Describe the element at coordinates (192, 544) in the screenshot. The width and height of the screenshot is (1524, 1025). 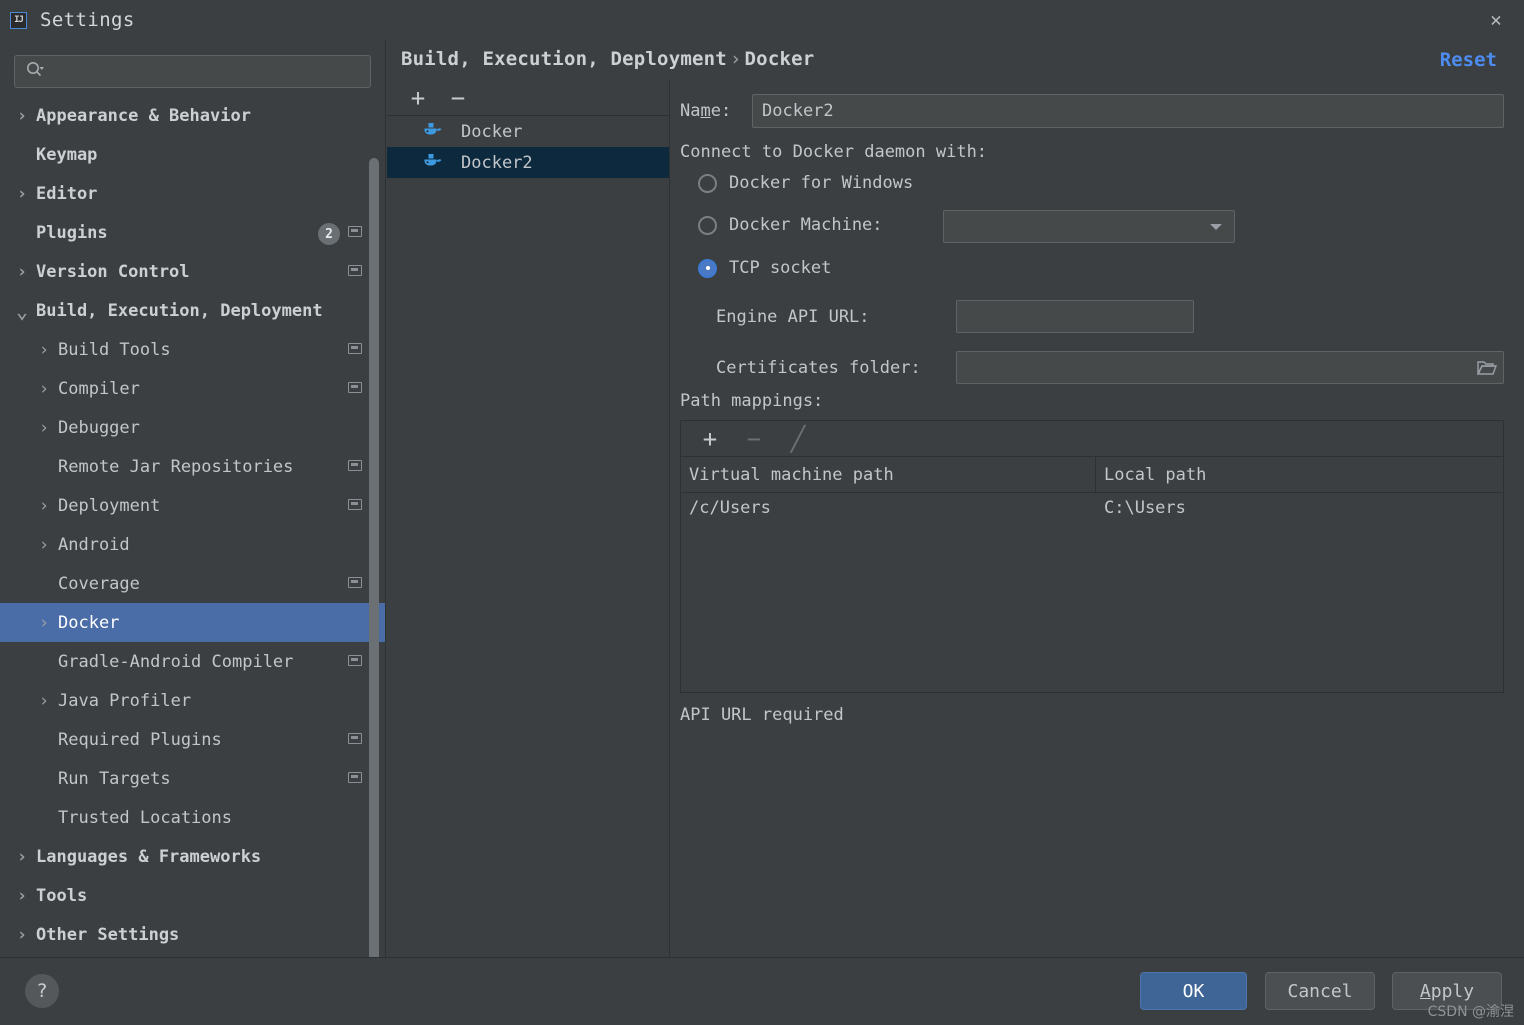
I see `sidebar-item-android: › Android` at that location.